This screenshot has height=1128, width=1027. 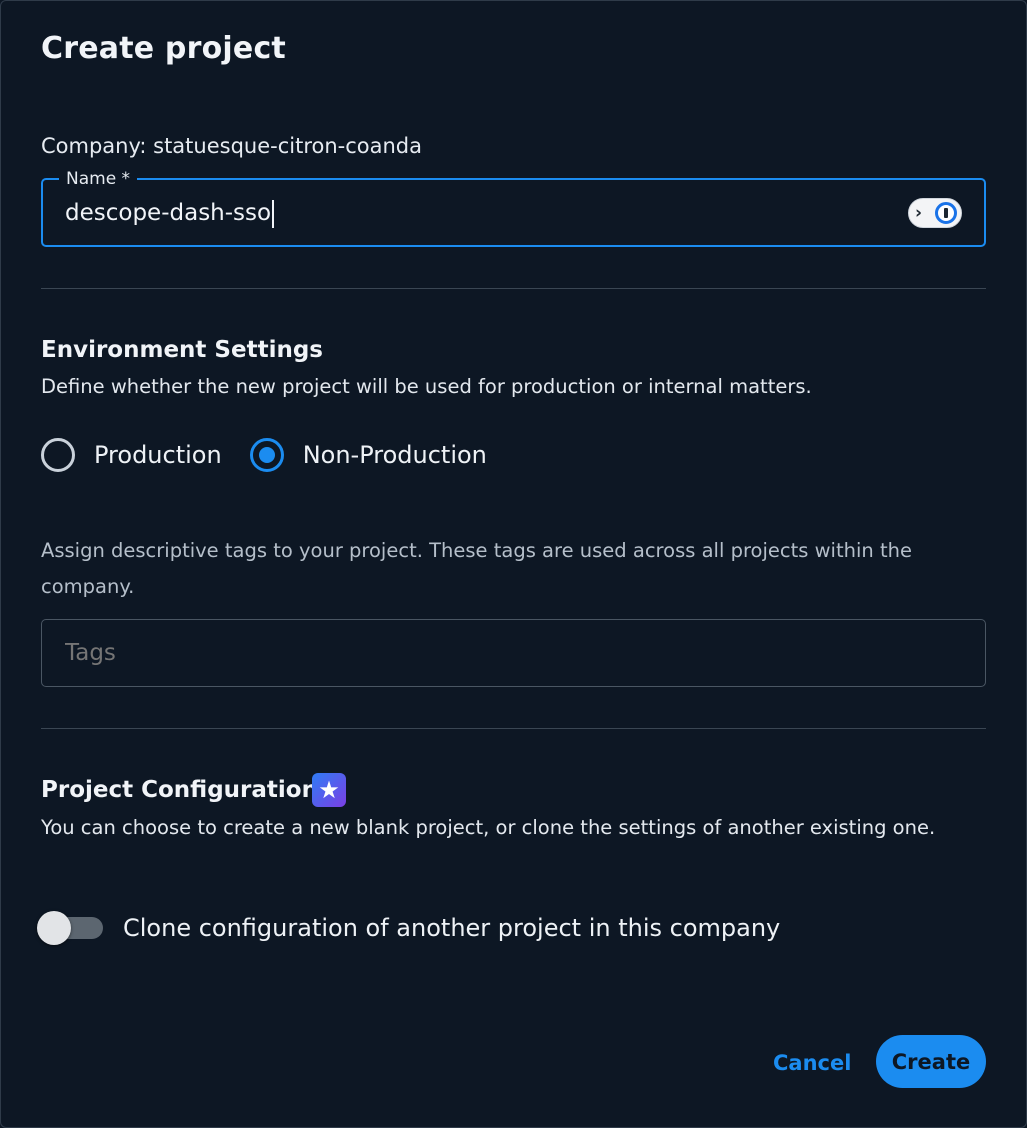 I want to click on chevron-right-icon: ›, so click(x=919, y=213).